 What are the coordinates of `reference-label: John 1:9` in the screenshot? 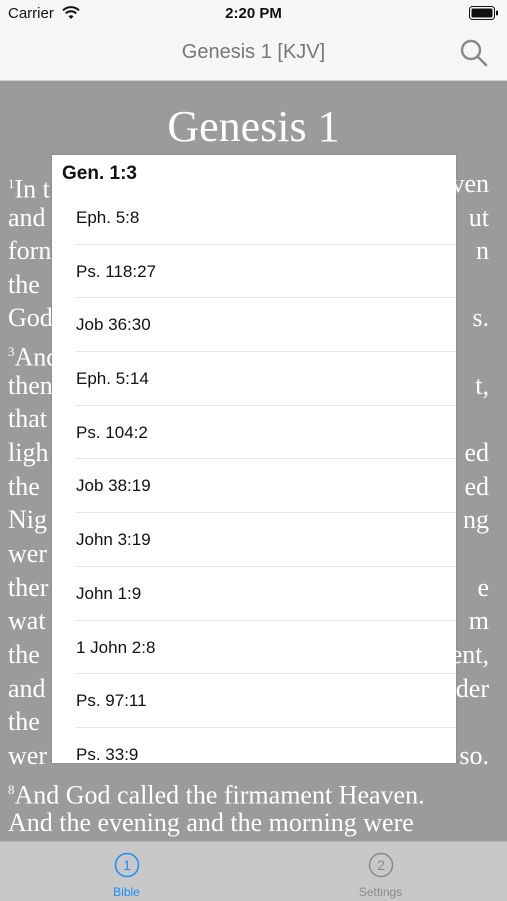 It's located at (109, 593).